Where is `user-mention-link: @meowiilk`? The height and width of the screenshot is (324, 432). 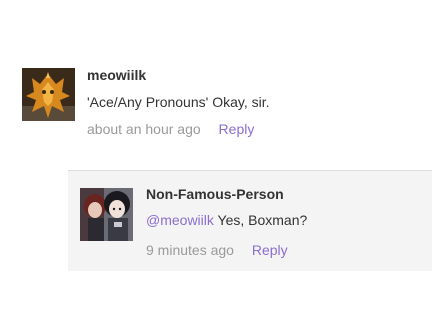
user-mention-link: @meowiilk is located at coordinates (180, 220).